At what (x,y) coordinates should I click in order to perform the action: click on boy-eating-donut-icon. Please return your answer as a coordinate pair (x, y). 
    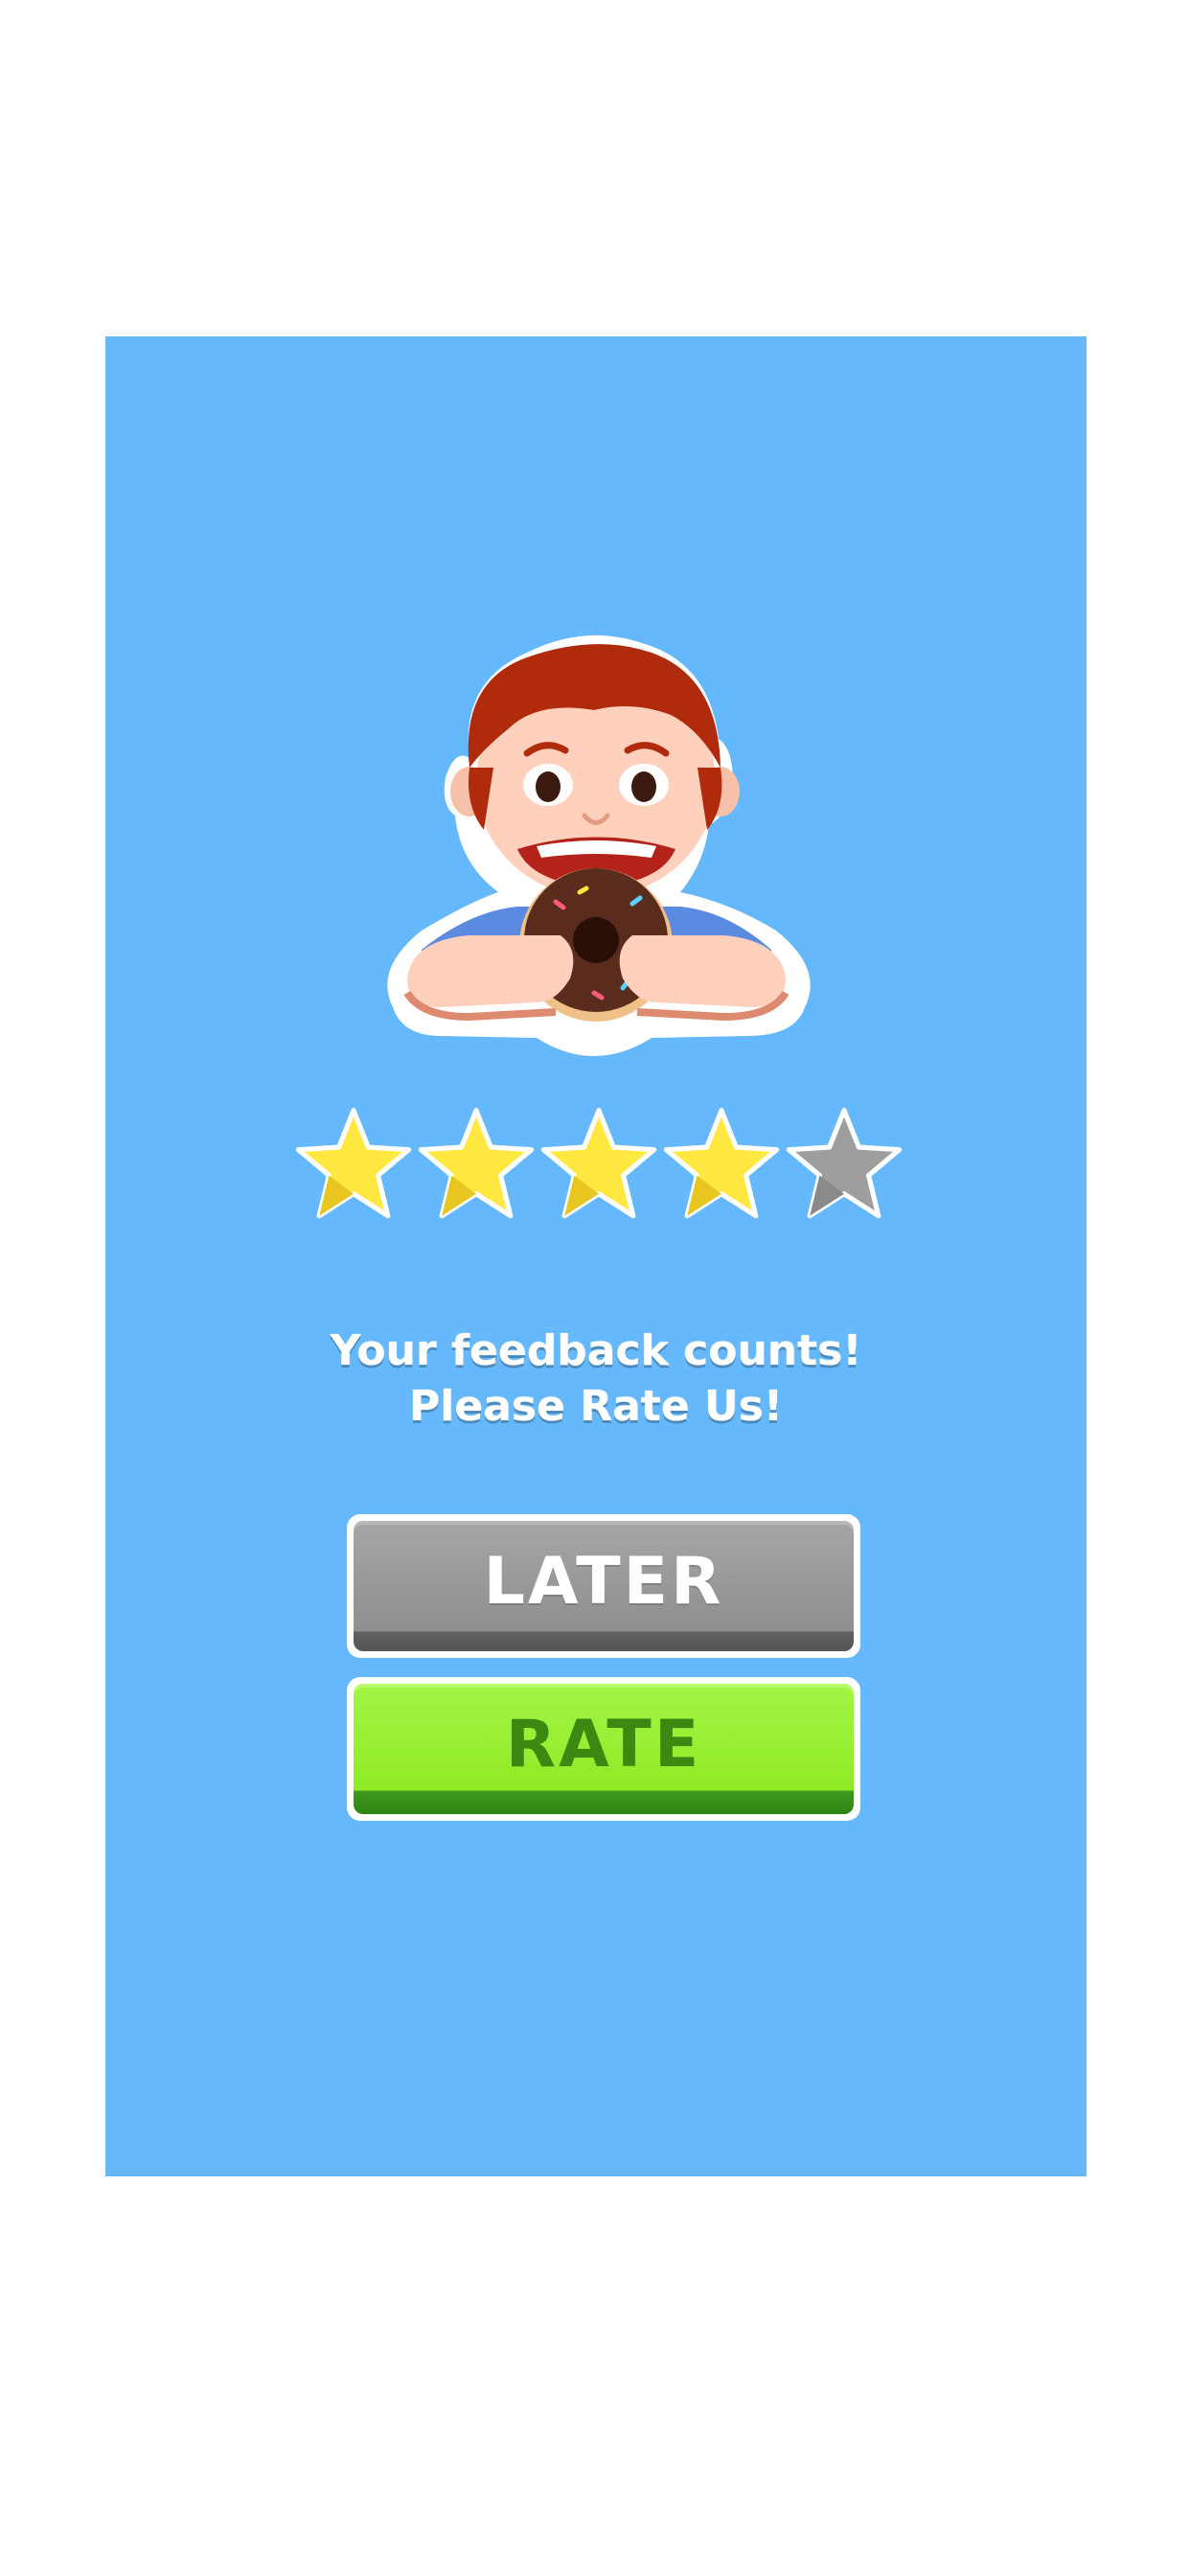
    Looking at the image, I should click on (599, 845).